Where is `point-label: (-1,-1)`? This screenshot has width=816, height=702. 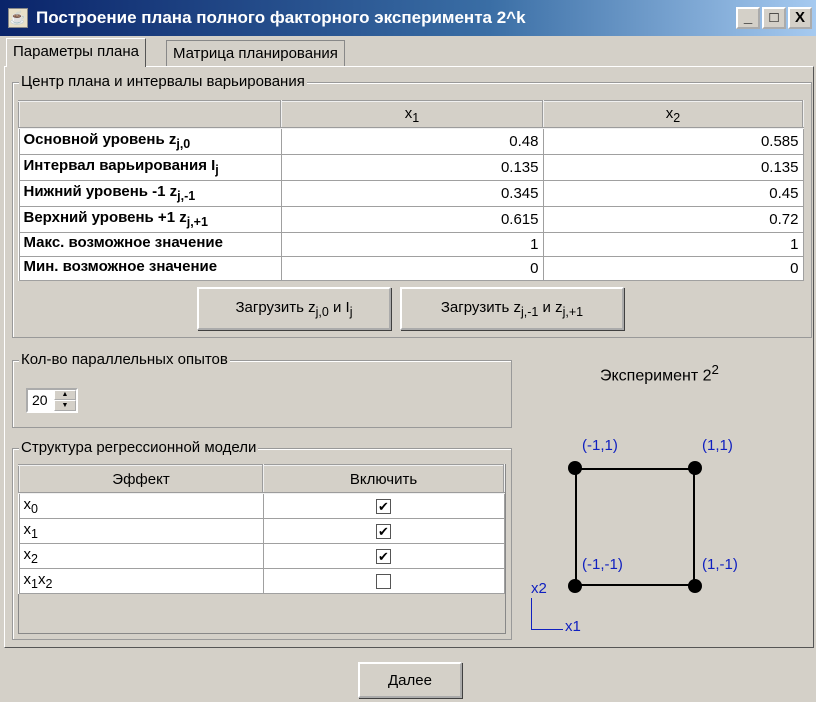 point-label: (-1,-1) is located at coordinates (602, 564).